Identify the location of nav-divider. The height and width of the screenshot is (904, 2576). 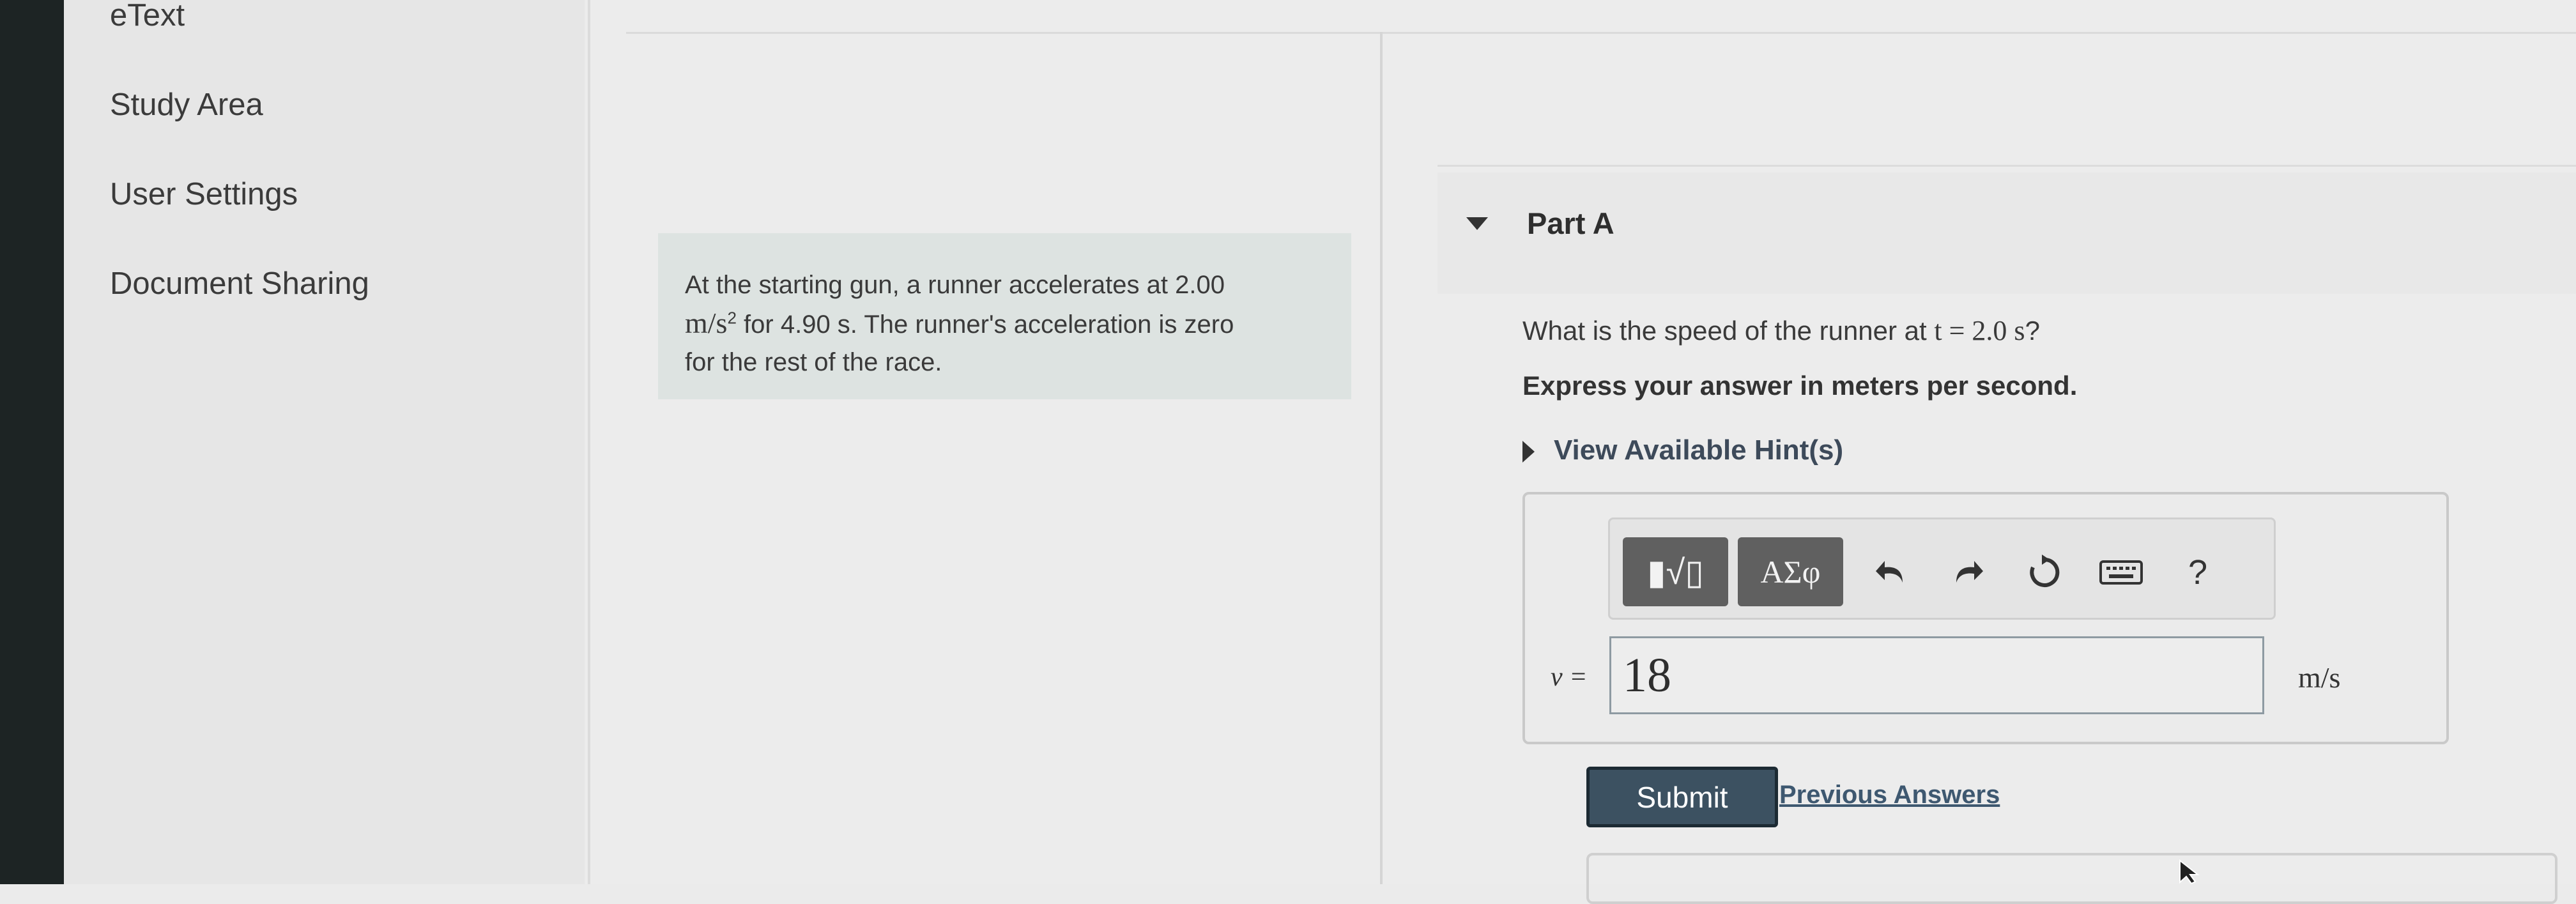
(589, 442).